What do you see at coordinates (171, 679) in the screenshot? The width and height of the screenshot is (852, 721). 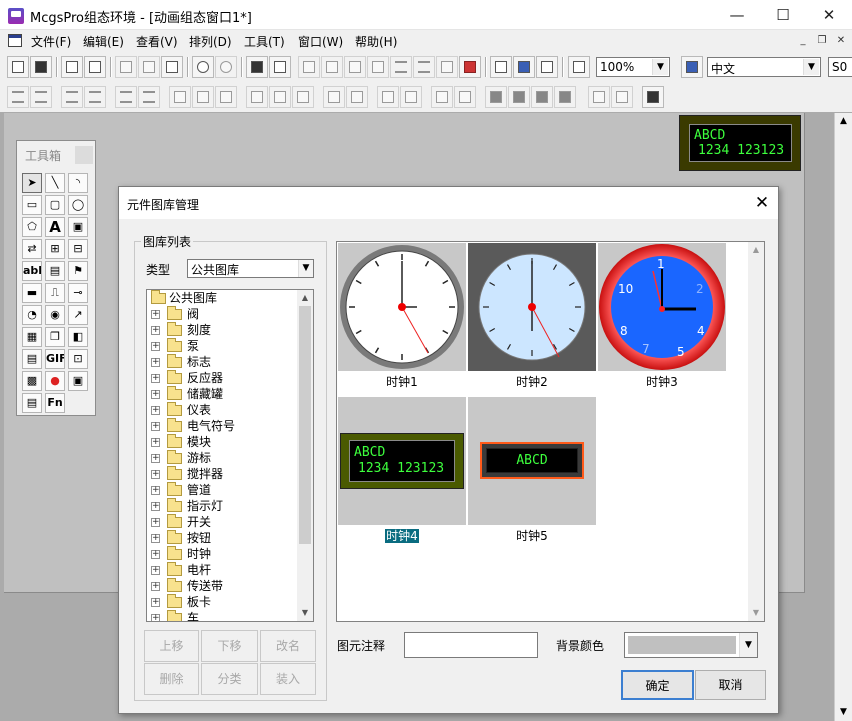 I see `delete-button: 删除` at bounding box center [171, 679].